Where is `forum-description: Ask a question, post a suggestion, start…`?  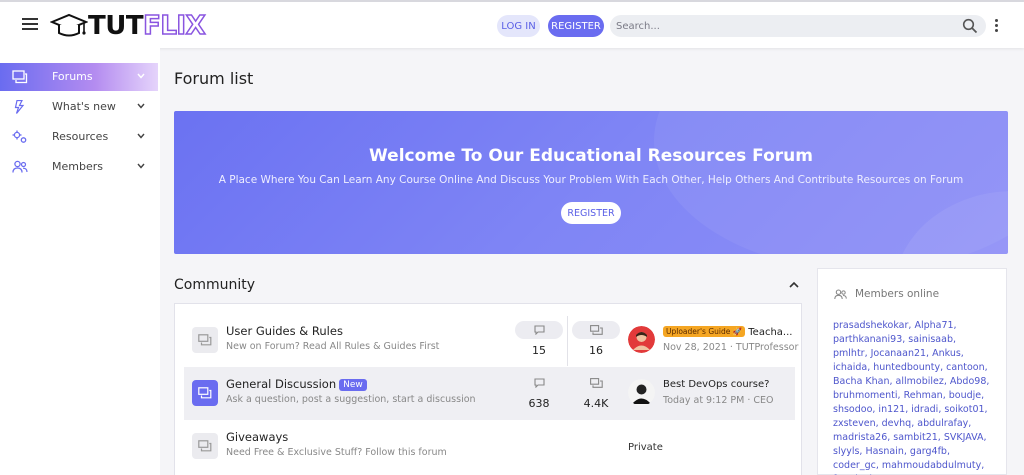
forum-description: Ask a question, post a suggestion, start… is located at coordinates (351, 399).